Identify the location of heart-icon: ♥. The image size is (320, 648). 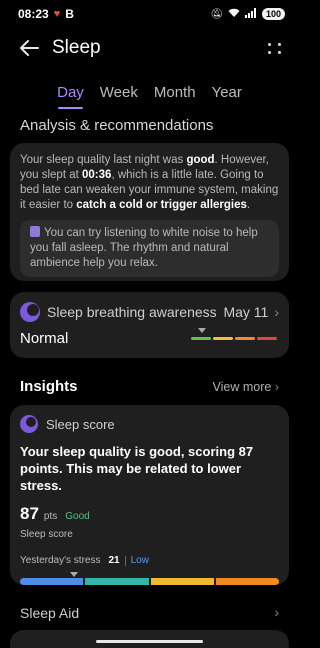
(57, 14).